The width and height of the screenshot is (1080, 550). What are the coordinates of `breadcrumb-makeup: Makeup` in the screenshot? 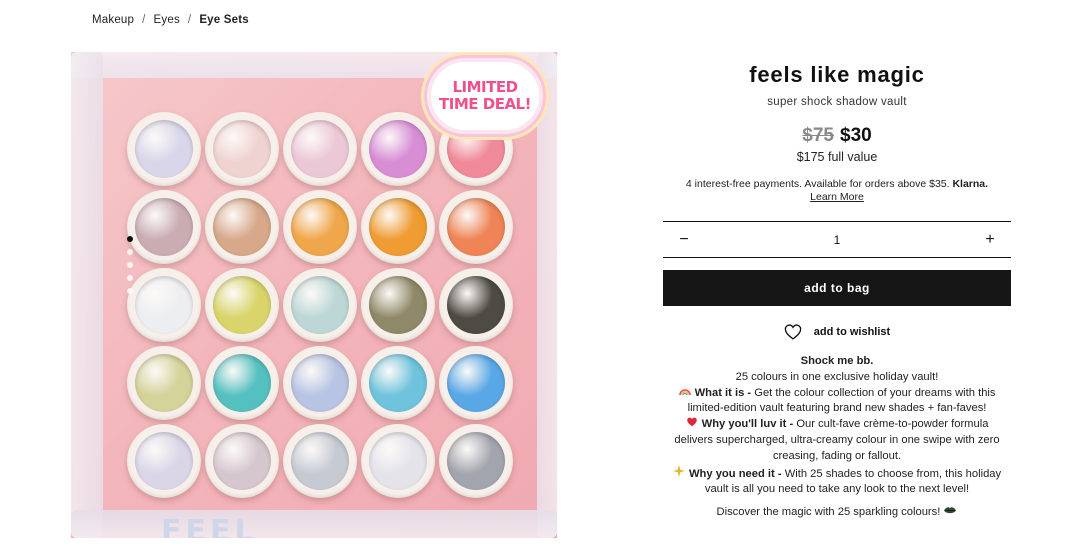 It's located at (113, 20).